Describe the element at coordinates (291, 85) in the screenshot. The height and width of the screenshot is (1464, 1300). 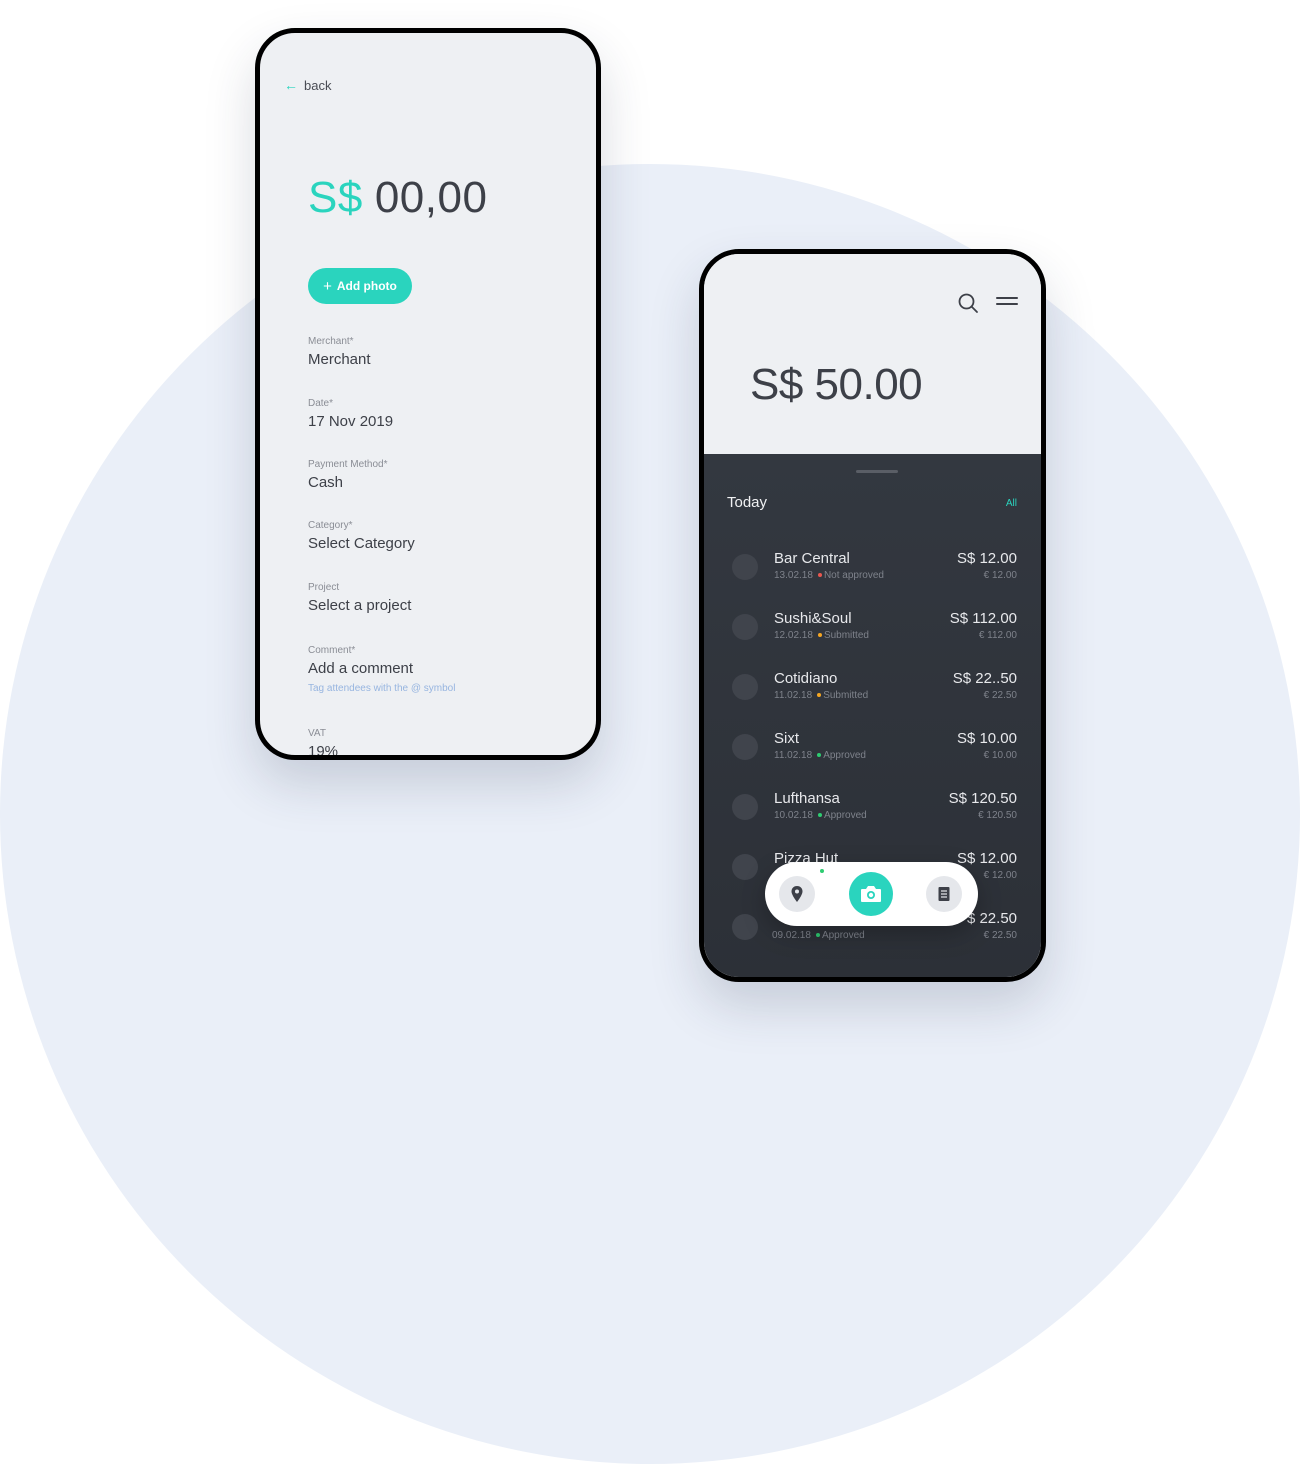
I see `arrow-left-icon: ←` at that location.